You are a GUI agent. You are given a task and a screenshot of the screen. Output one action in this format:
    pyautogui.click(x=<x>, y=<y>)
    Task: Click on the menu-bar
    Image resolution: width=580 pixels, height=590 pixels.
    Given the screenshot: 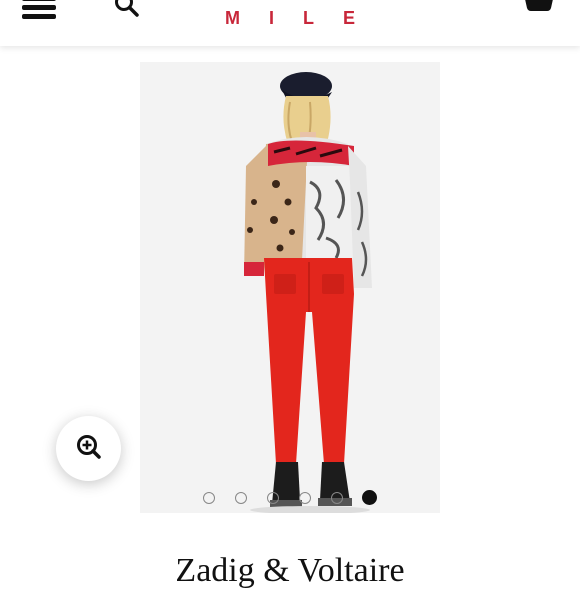 What is the action you would take?
    pyautogui.click(x=39, y=0)
    